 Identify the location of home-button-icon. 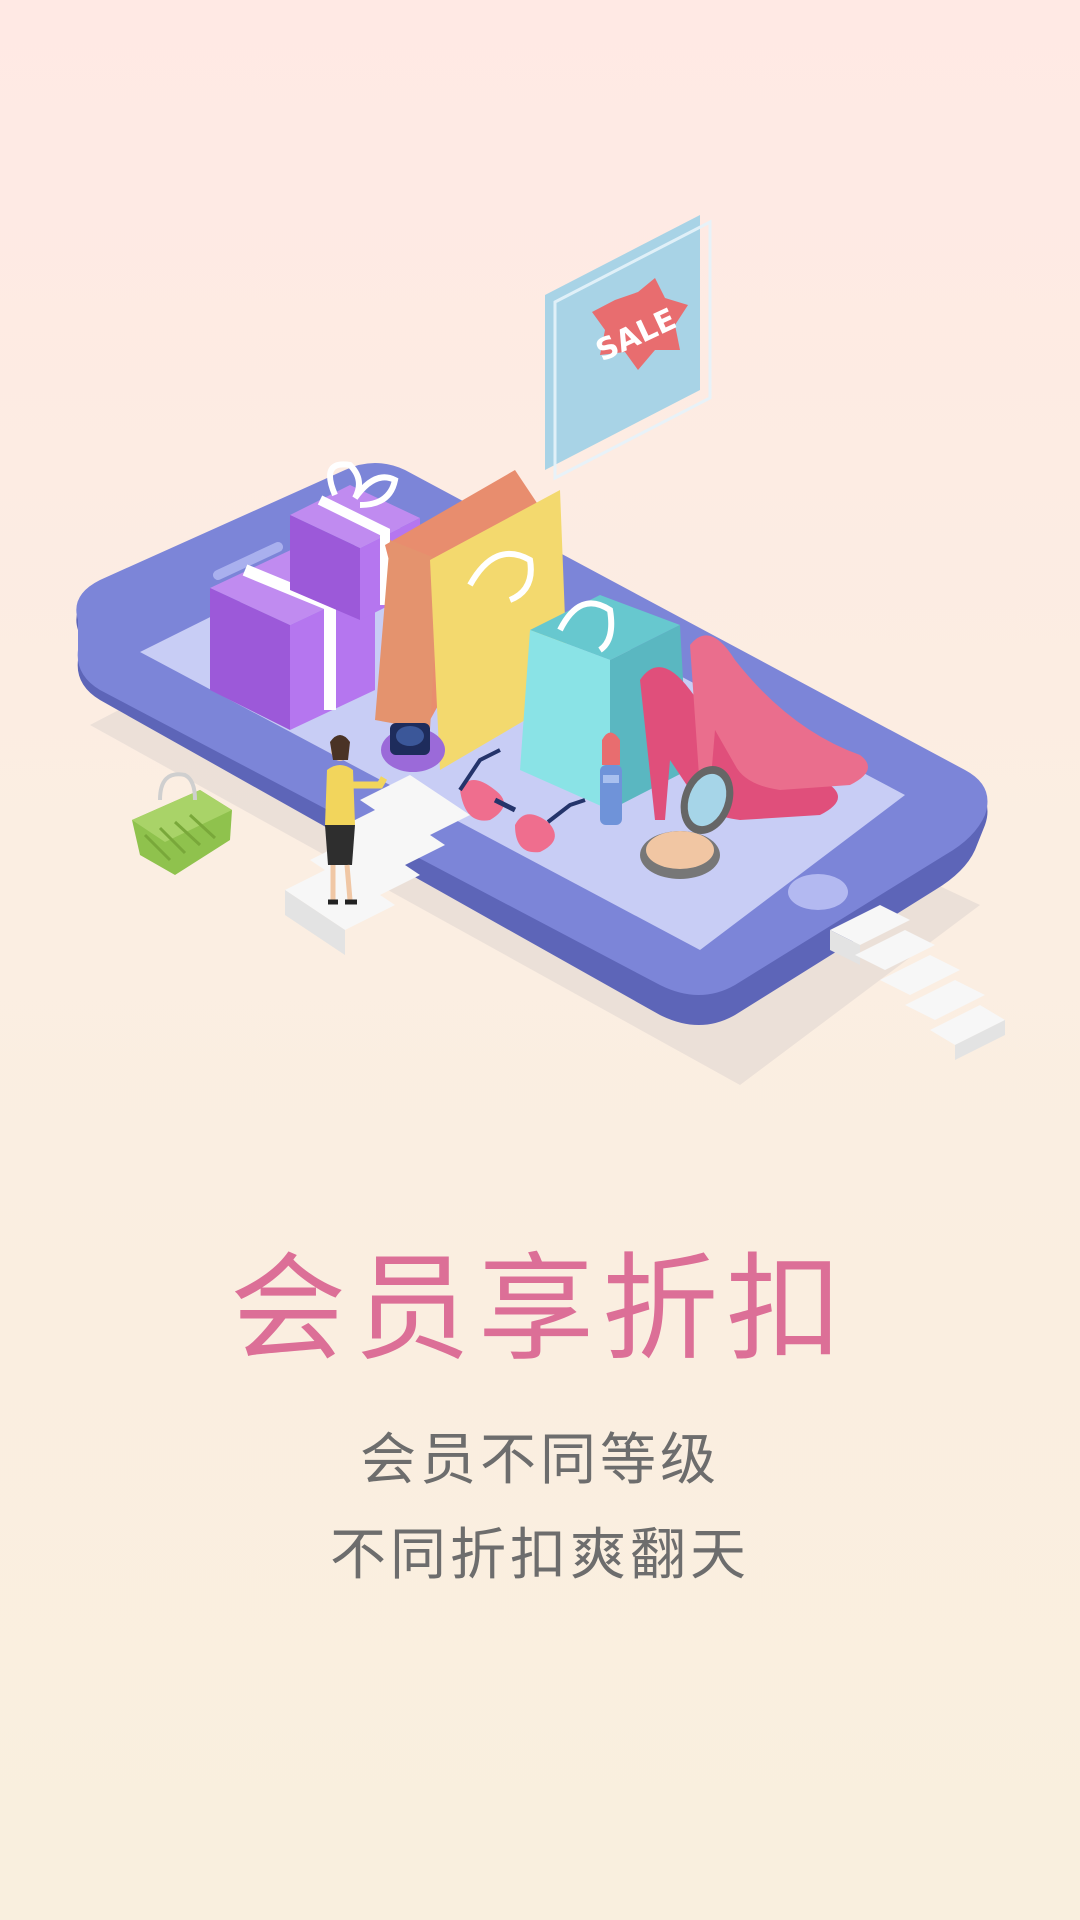
(818, 892).